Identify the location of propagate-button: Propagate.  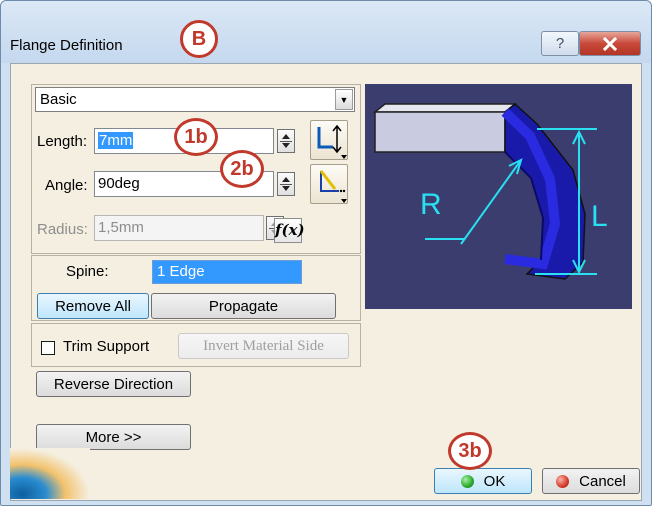
(243, 306).